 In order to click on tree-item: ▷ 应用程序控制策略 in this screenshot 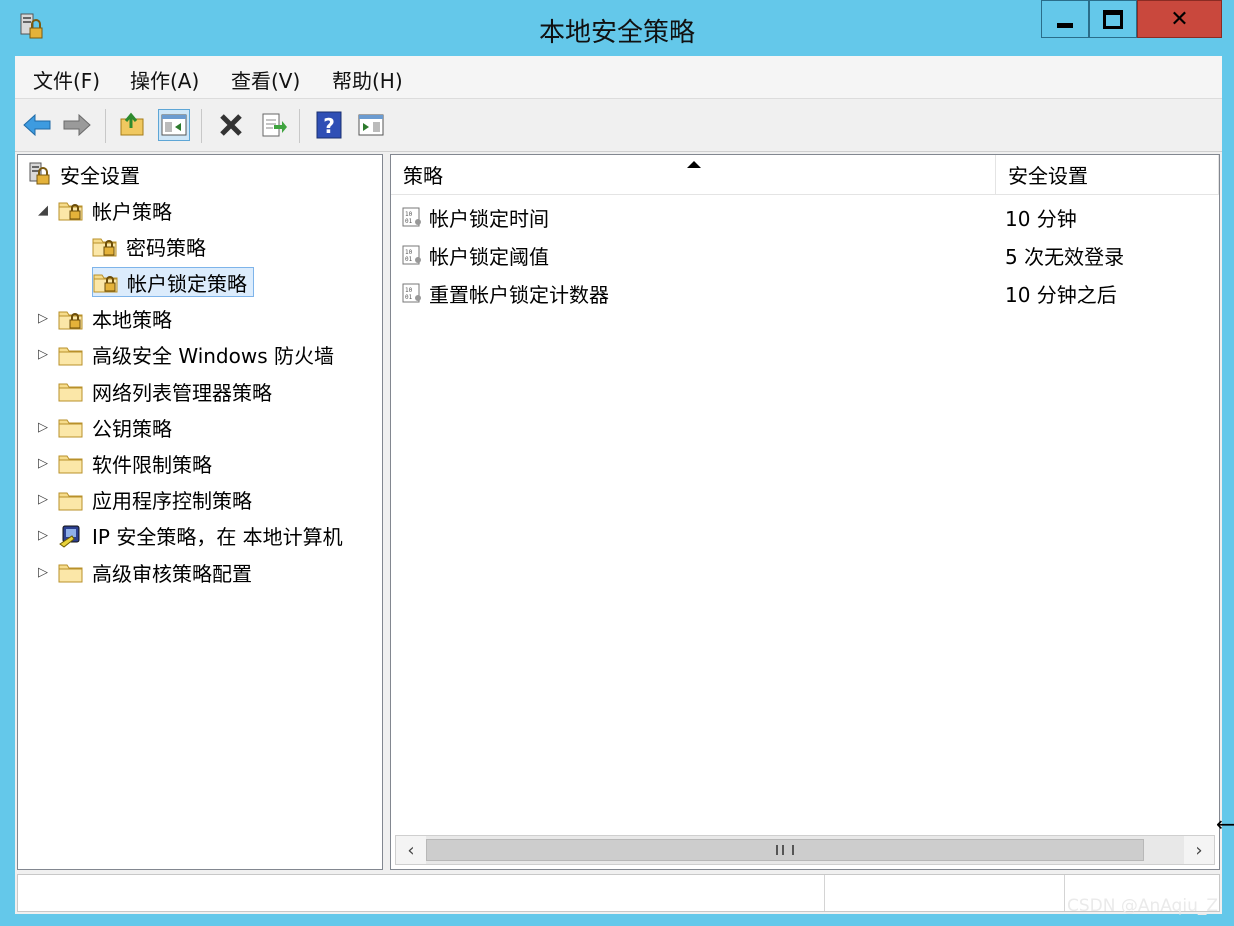, I will do `click(145, 500)`.